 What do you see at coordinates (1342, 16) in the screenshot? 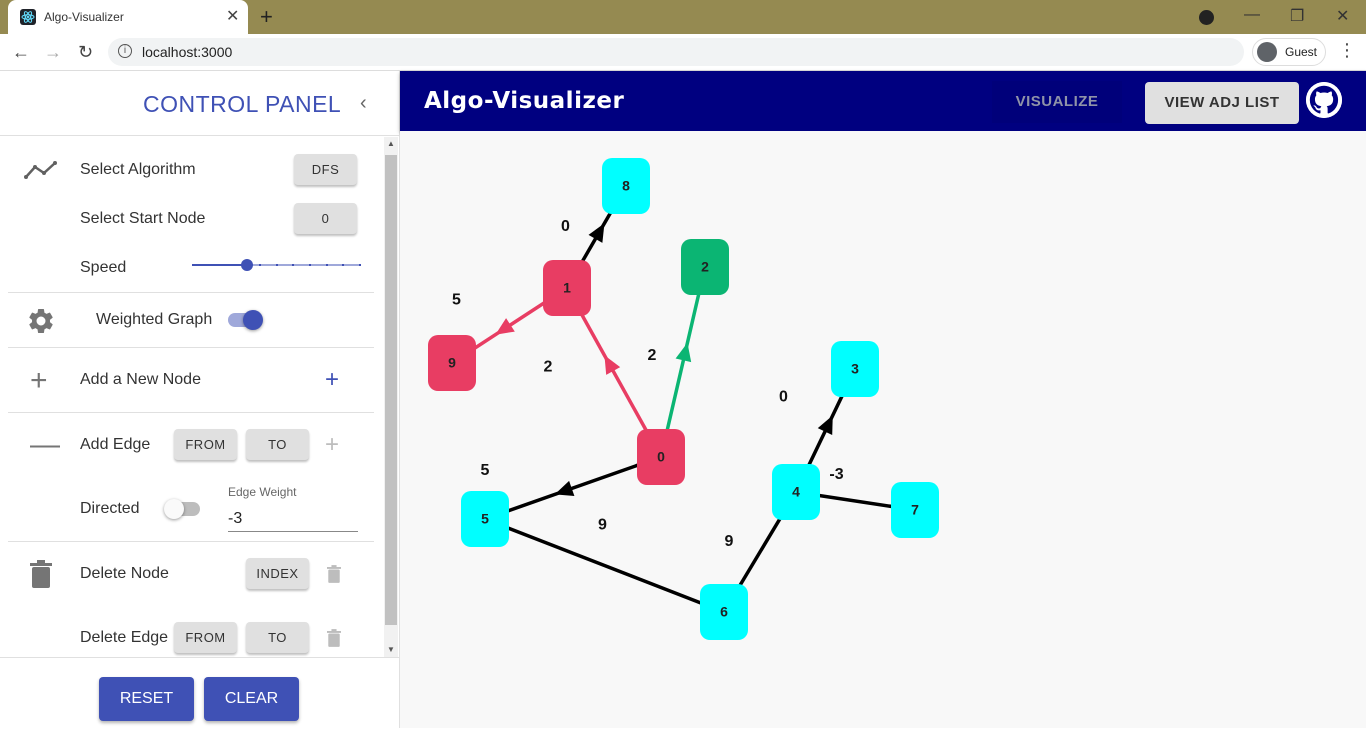
I see `window-close-icon: ✕` at bounding box center [1342, 16].